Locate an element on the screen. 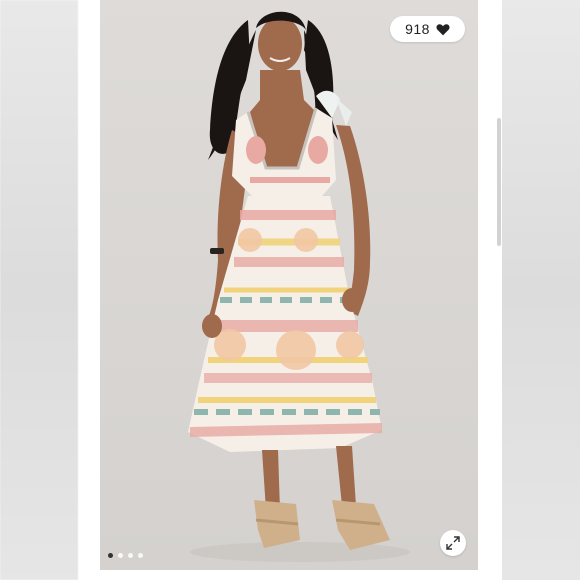 This screenshot has width=580, height=580. scrollbar is located at coordinates (499, 182).